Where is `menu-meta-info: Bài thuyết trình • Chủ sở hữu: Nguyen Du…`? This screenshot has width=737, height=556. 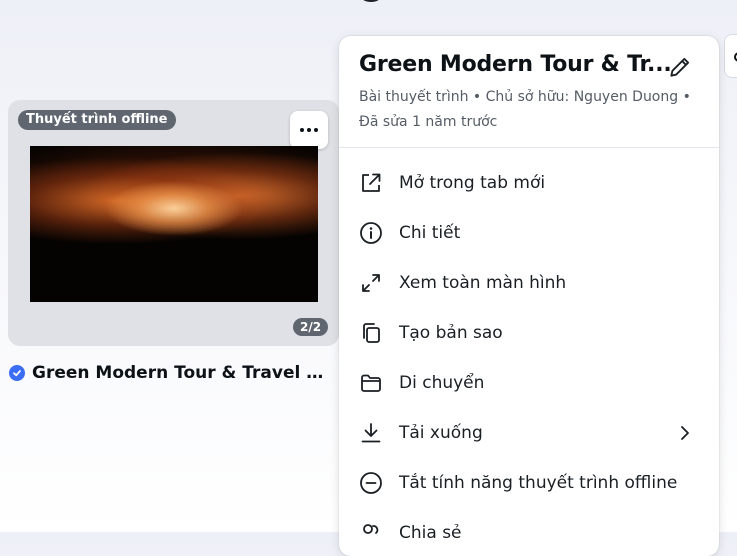
menu-meta-info: Bài thuyết trình • Chủ sở hữu: Nguyen Du… is located at coordinates (525, 109).